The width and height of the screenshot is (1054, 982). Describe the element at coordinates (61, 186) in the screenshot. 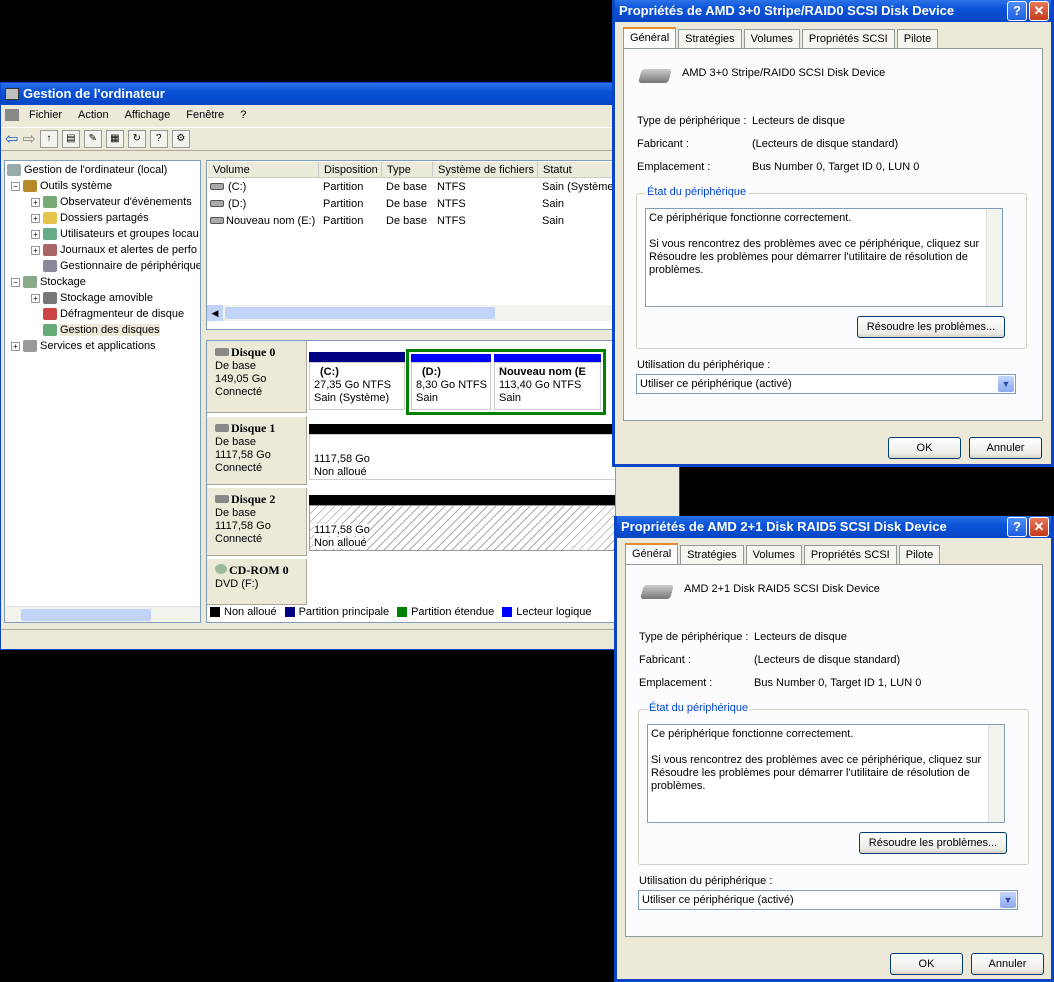

I see `tree-item-system-tools: − Outils système` at that location.